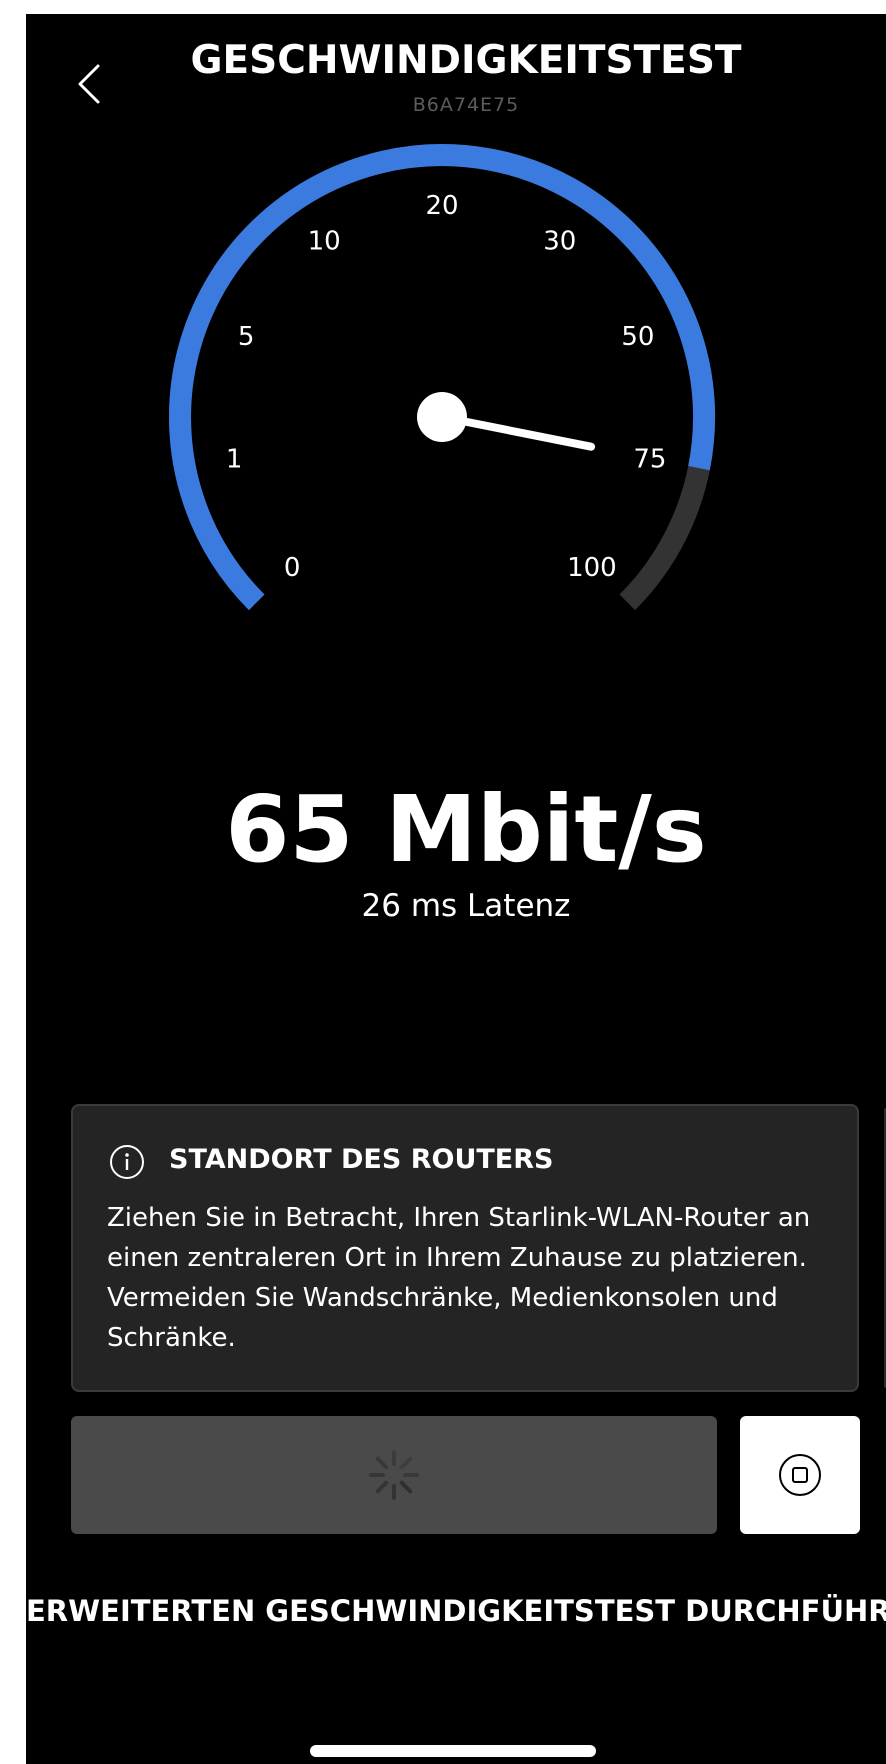 This screenshot has width=886, height=1764. I want to click on tip-title: STANDORT DES ROUTERS, so click(361, 1159).